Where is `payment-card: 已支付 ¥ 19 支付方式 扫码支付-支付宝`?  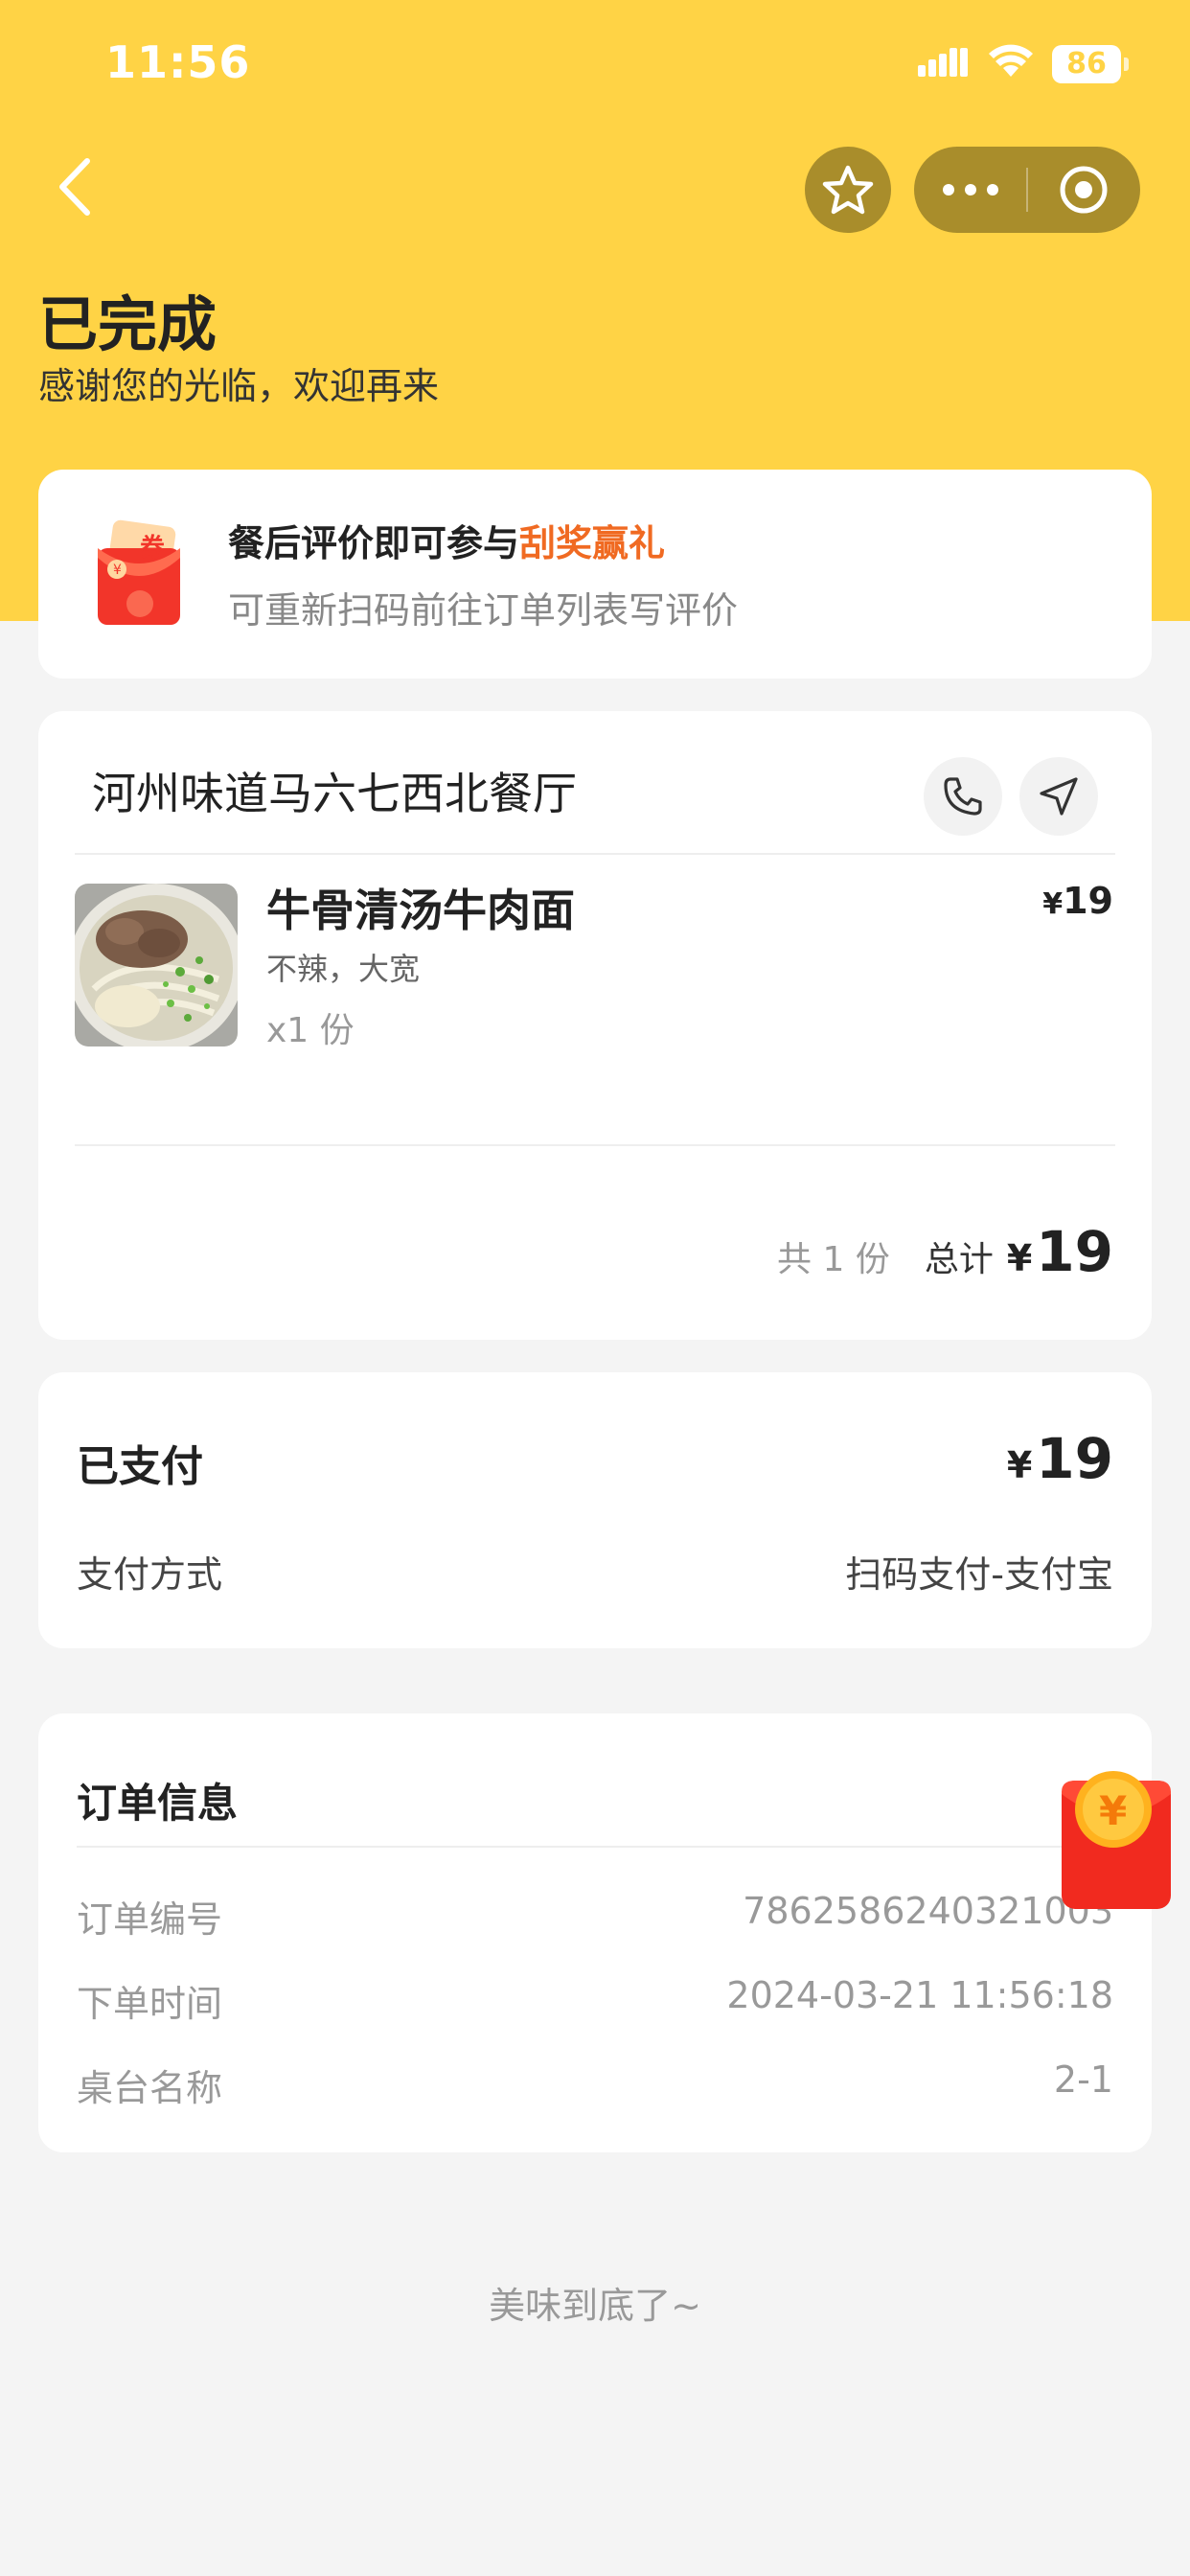 payment-card: 已支付 ¥ 19 支付方式 扫码支付-支付宝 is located at coordinates (595, 1510).